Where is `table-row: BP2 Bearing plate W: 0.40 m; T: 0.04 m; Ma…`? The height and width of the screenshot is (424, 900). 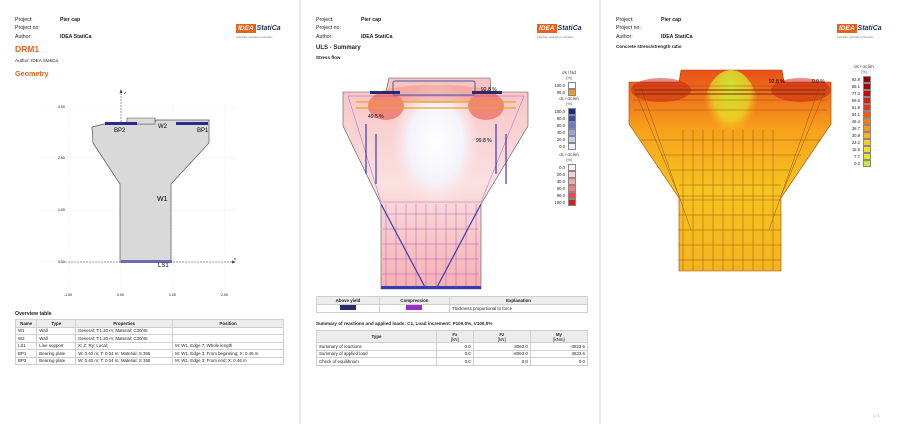
table-row: BP2 Bearing plate W: 0.40 m; T: 0.04 m; Ma… is located at coordinates (149, 360).